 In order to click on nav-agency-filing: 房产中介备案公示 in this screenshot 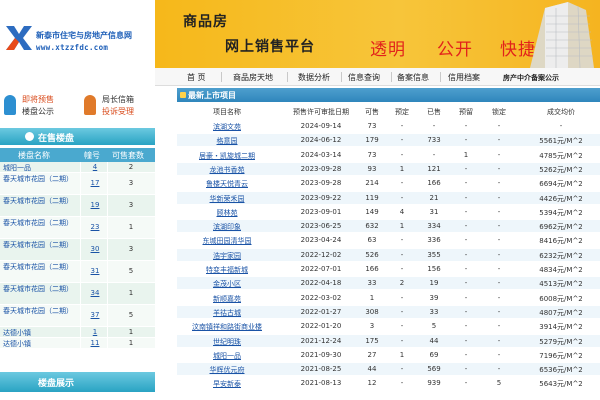, I will do `click(531, 78)`.